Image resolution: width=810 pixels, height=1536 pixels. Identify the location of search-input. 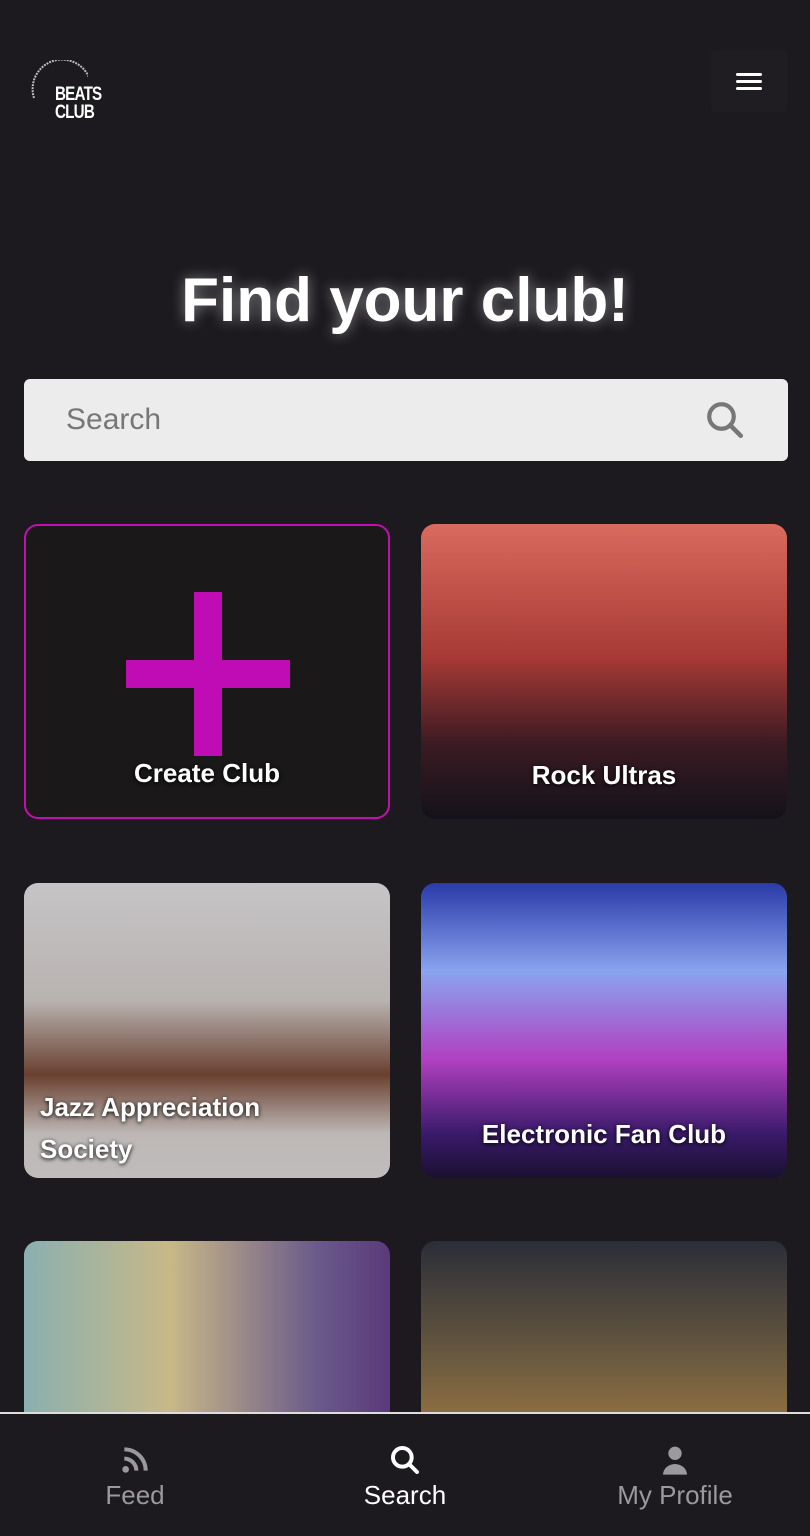
(385, 420).